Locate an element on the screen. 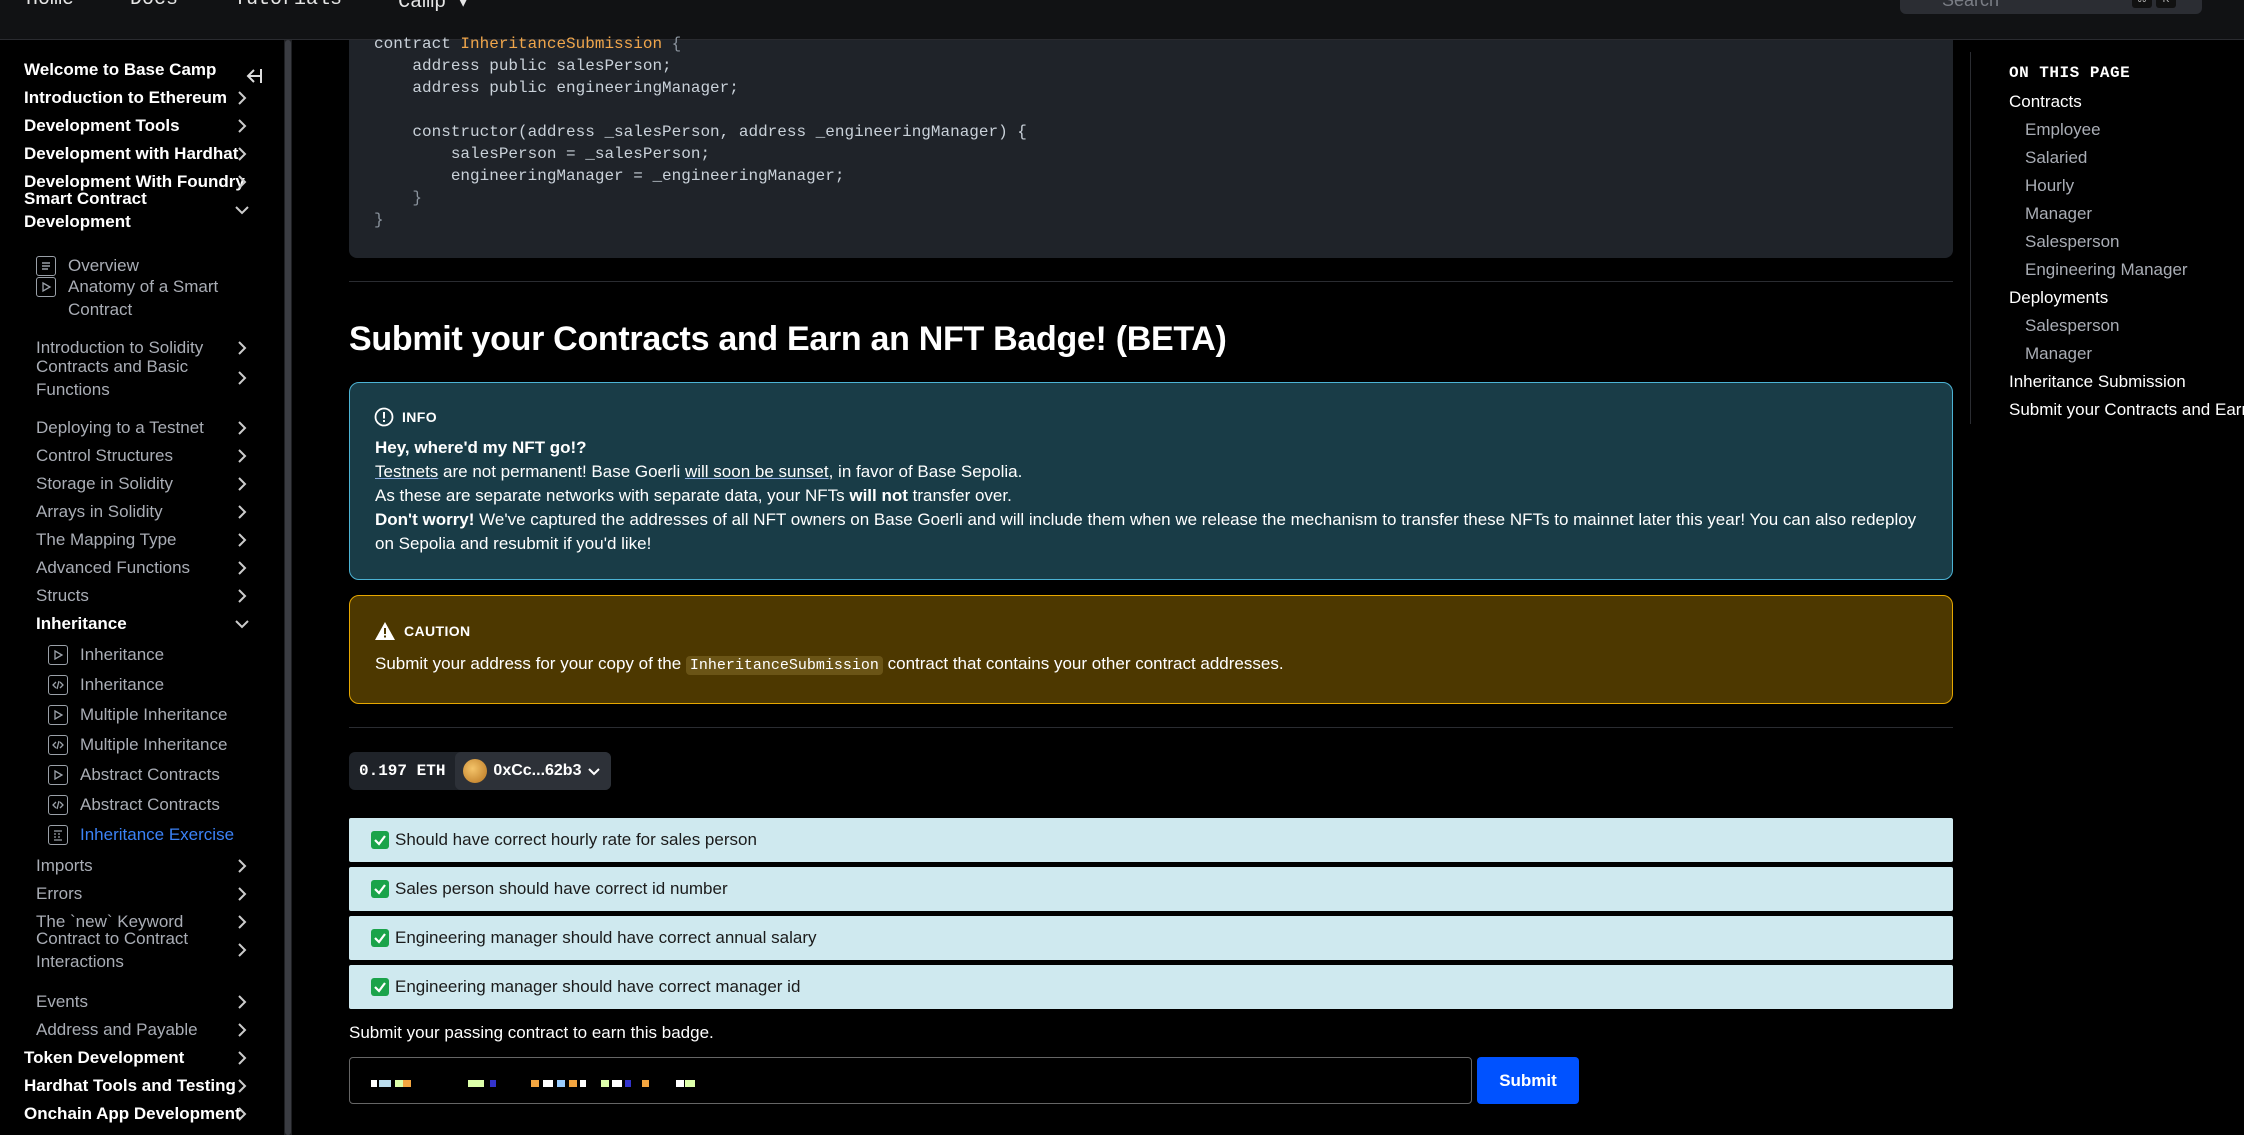 The width and height of the screenshot is (2244, 1135). sidebar-item: Arrays in Solidity is located at coordinates (99, 511).